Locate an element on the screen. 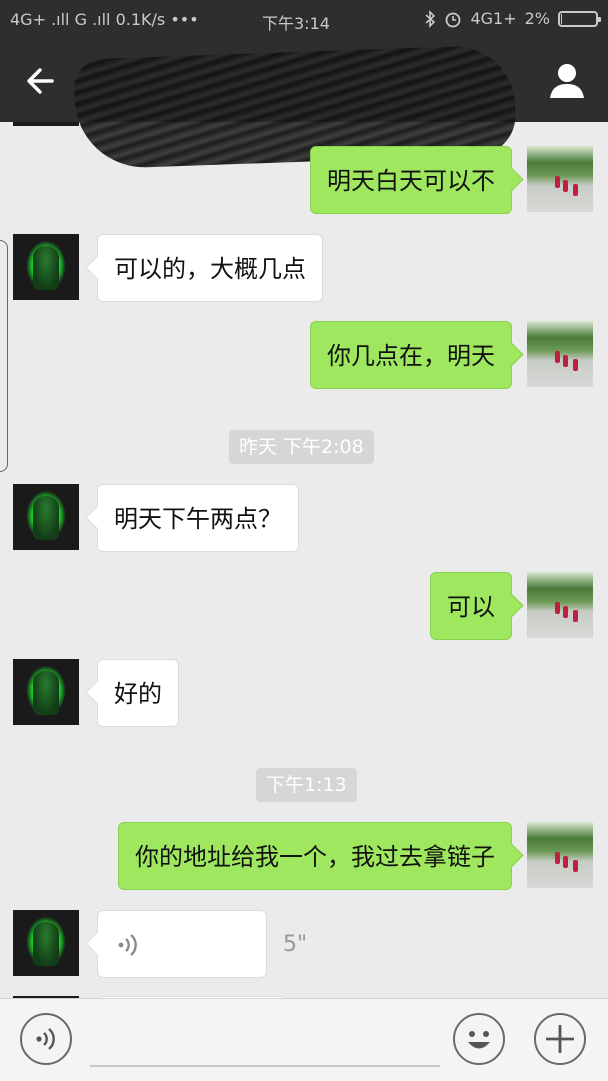 This screenshot has width=608, height=1081. status-time: 下午3:14 is located at coordinates (296, 23).